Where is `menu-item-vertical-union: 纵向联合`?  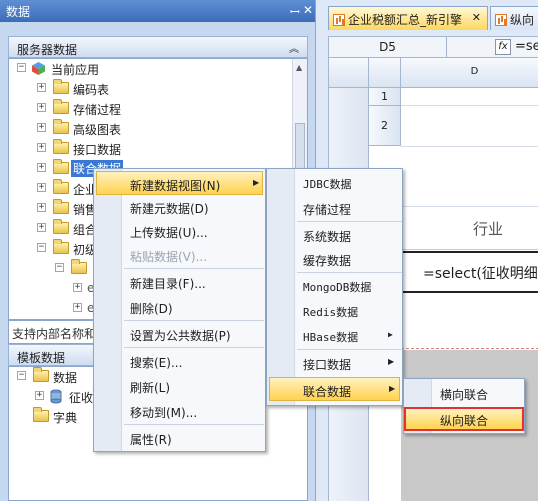
menu-item-vertical-union: 纵向联合 is located at coordinates (464, 419).